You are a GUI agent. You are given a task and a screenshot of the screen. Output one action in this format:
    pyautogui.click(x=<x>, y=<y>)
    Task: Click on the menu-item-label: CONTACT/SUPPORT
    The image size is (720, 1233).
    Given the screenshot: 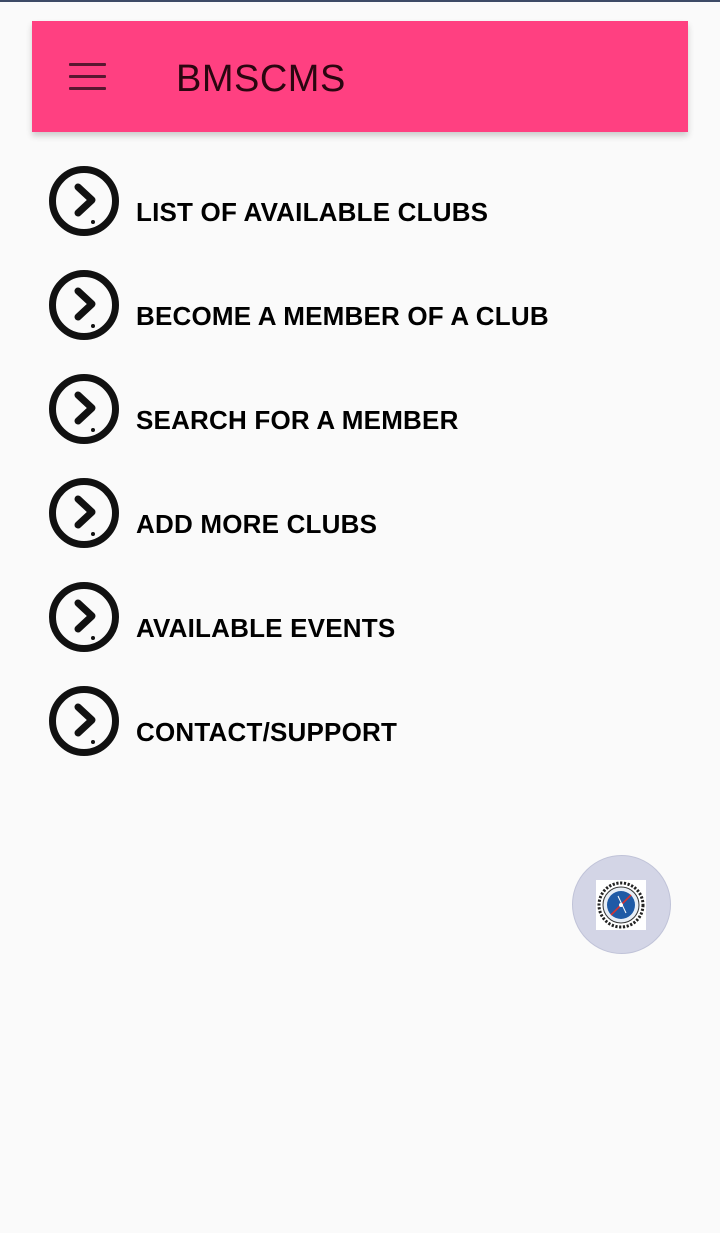 What is the action you would take?
    pyautogui.click(x=267, y=732)
    